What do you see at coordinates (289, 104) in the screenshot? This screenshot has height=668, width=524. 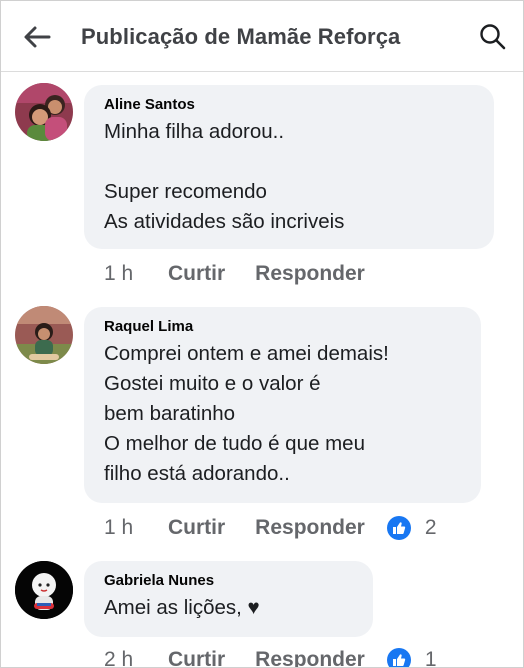 I see `comment-author: Aline Santos` at bounding box center [289, 104].